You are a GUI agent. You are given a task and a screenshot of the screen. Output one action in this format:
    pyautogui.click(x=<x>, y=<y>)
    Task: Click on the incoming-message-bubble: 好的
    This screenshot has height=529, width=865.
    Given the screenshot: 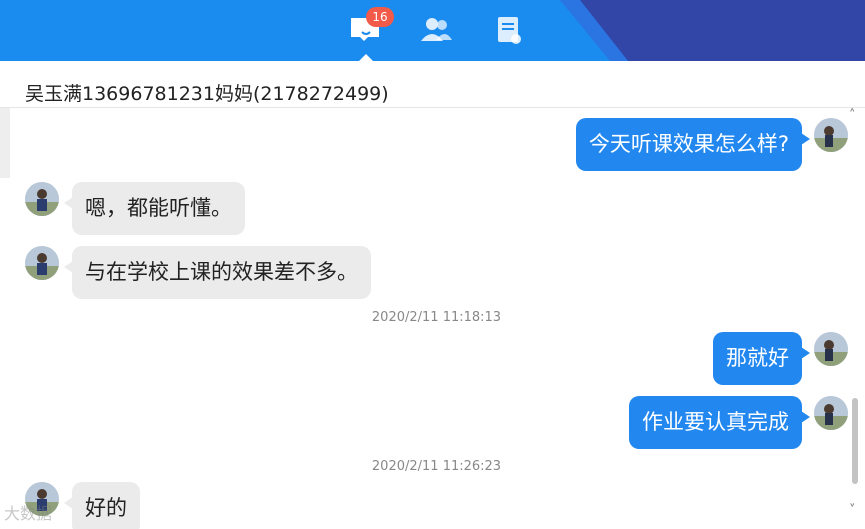 What is the action you would take?
    pyautogui.click(x=102, y=505)
    